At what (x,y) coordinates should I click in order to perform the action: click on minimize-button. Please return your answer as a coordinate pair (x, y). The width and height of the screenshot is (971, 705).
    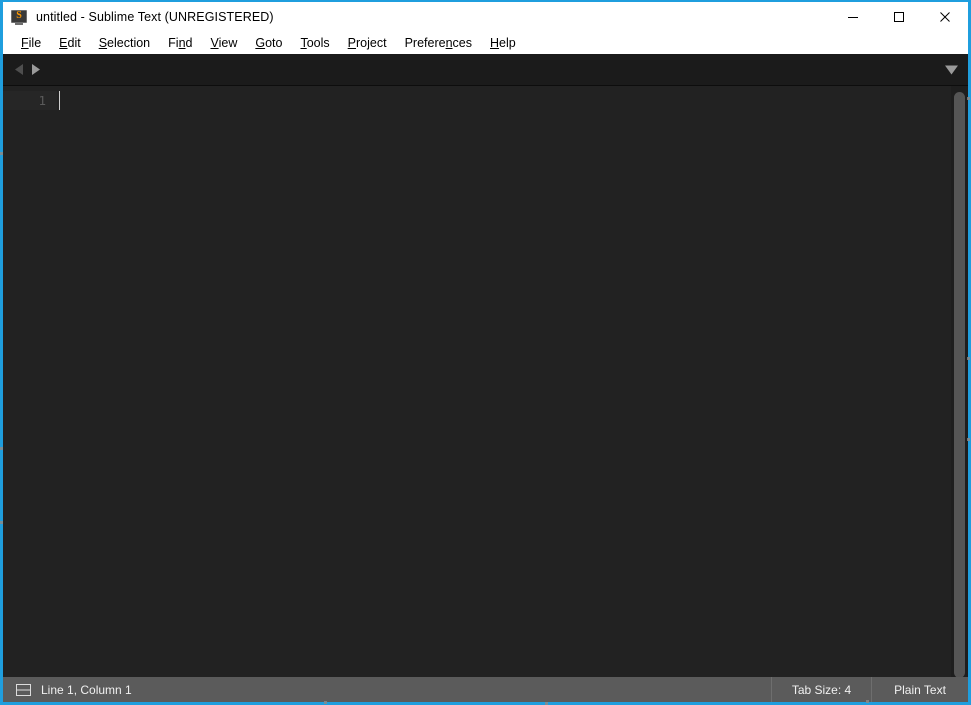
    Looking at the image, I should click on (853, 16).